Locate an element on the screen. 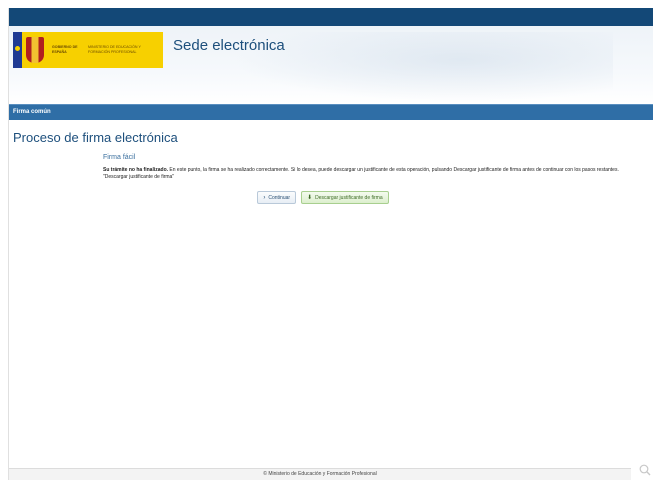 The width and height of the screenshot is (653, 480). logo-government-text: GOBIERNO DE ESPAÑA is located at coordinates (65, 49).